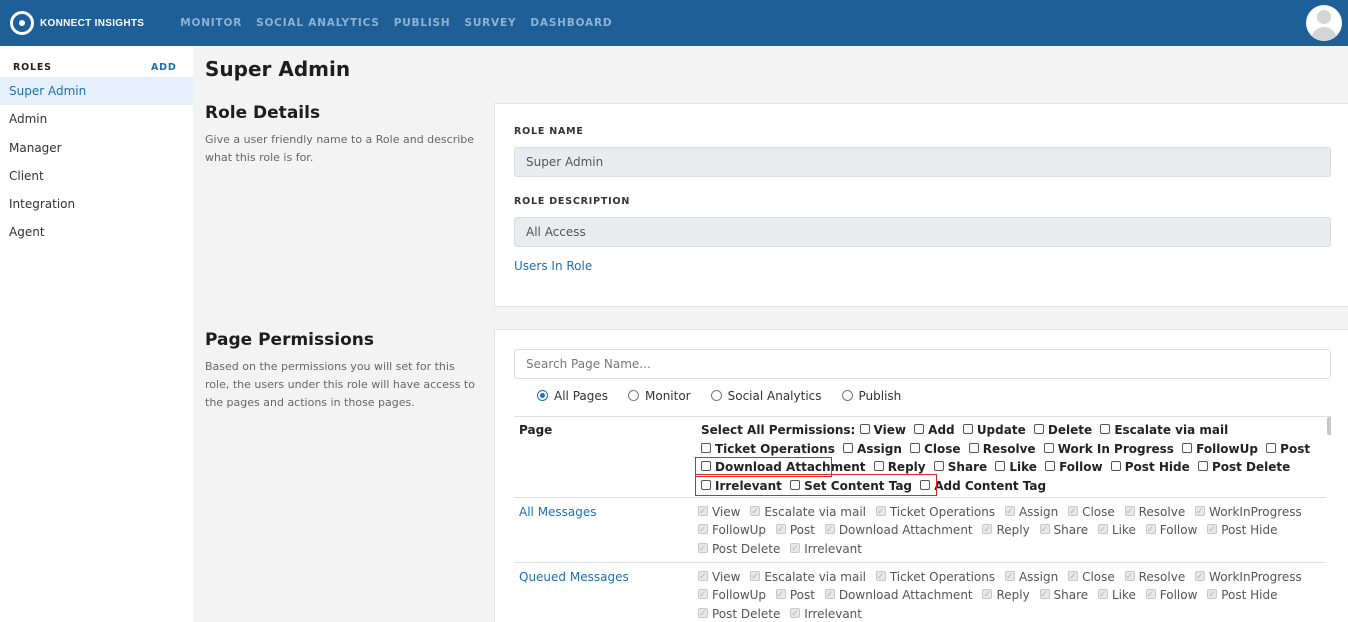  What do you see at coordinates (1016, 467) in the screenshot?
I see `select-all-like: Like` at bounding box center [1016, 467].